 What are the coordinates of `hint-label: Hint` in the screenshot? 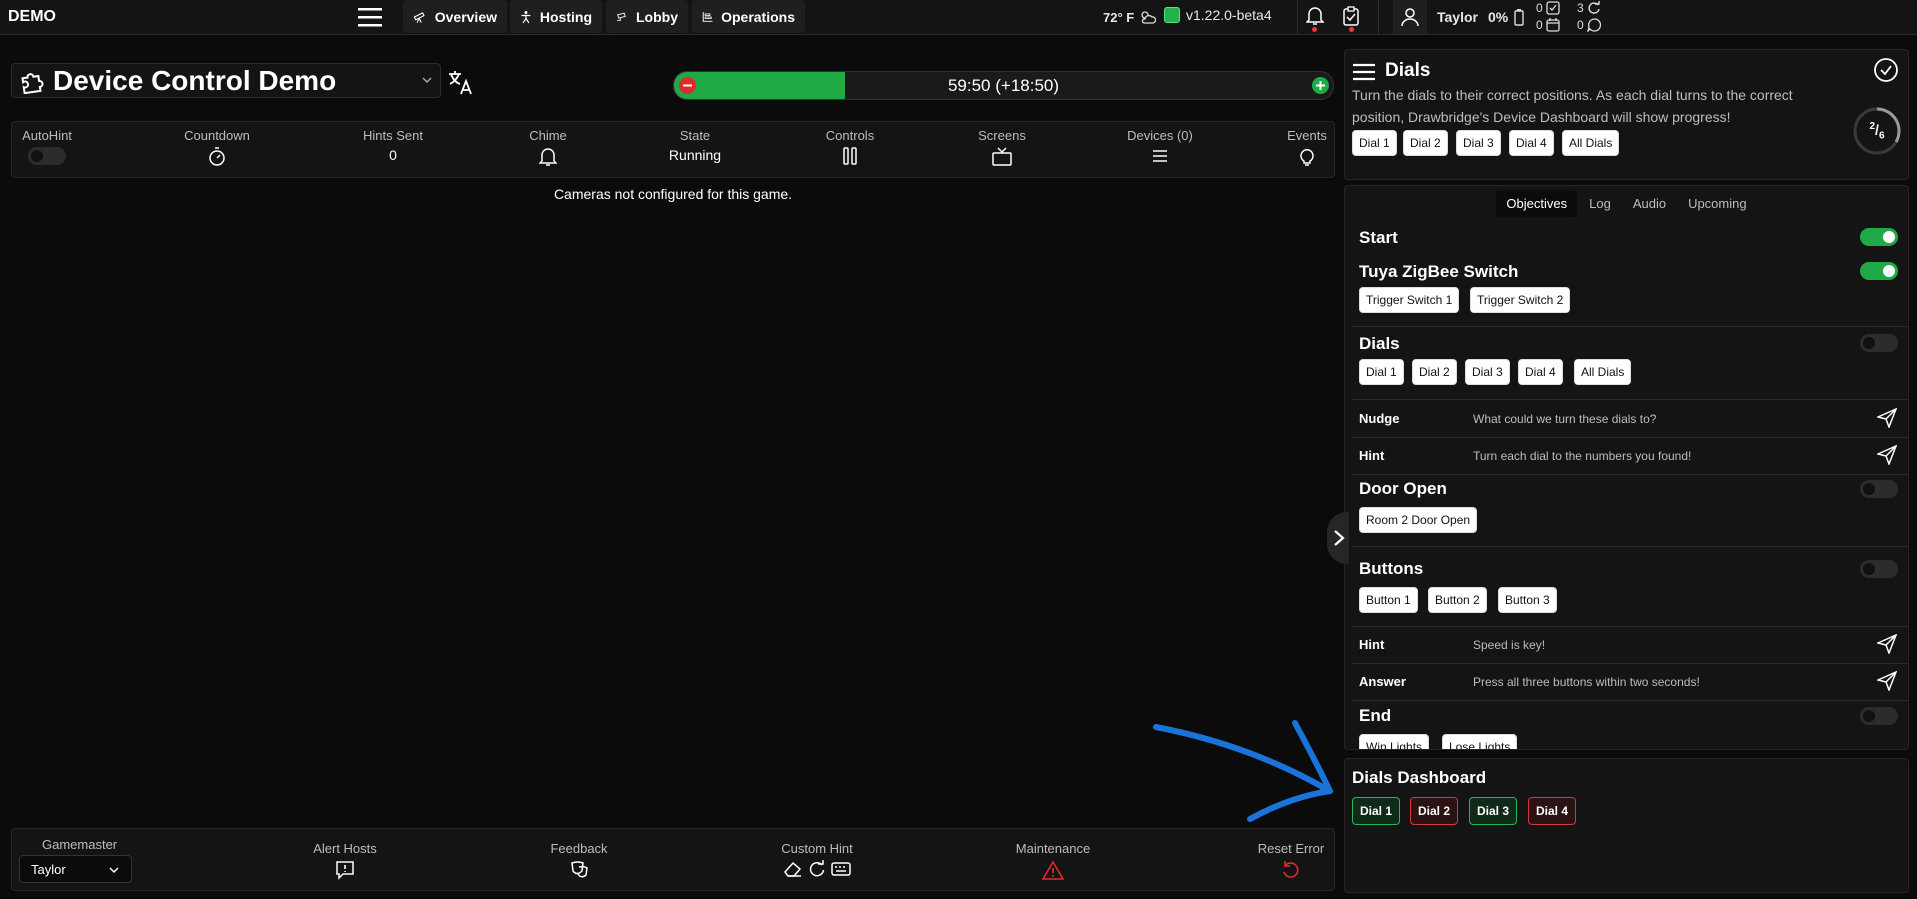 It's located at (1372, 644).